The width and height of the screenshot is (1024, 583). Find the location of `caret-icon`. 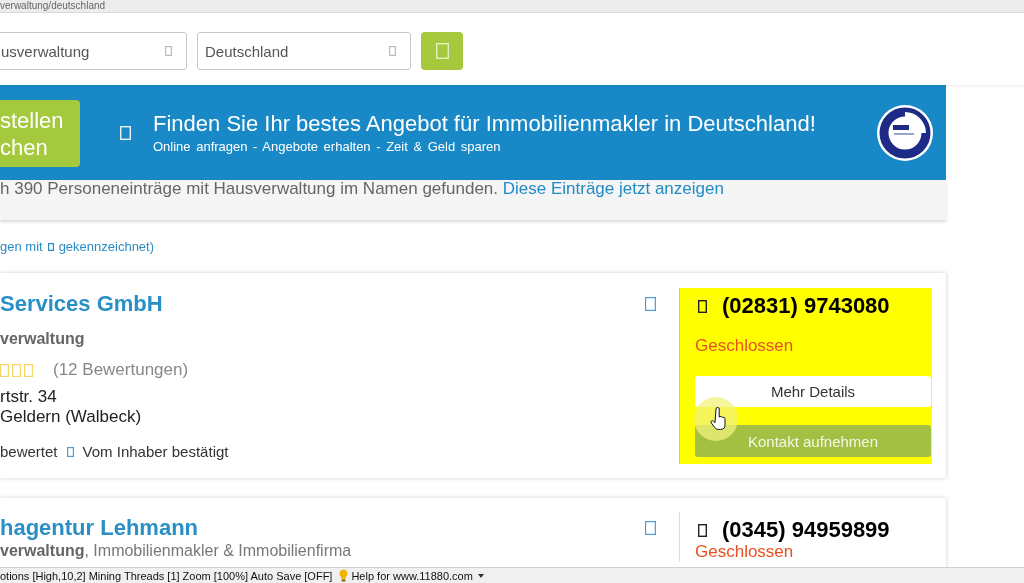

caret-icon is located at coordinates (480, 575).